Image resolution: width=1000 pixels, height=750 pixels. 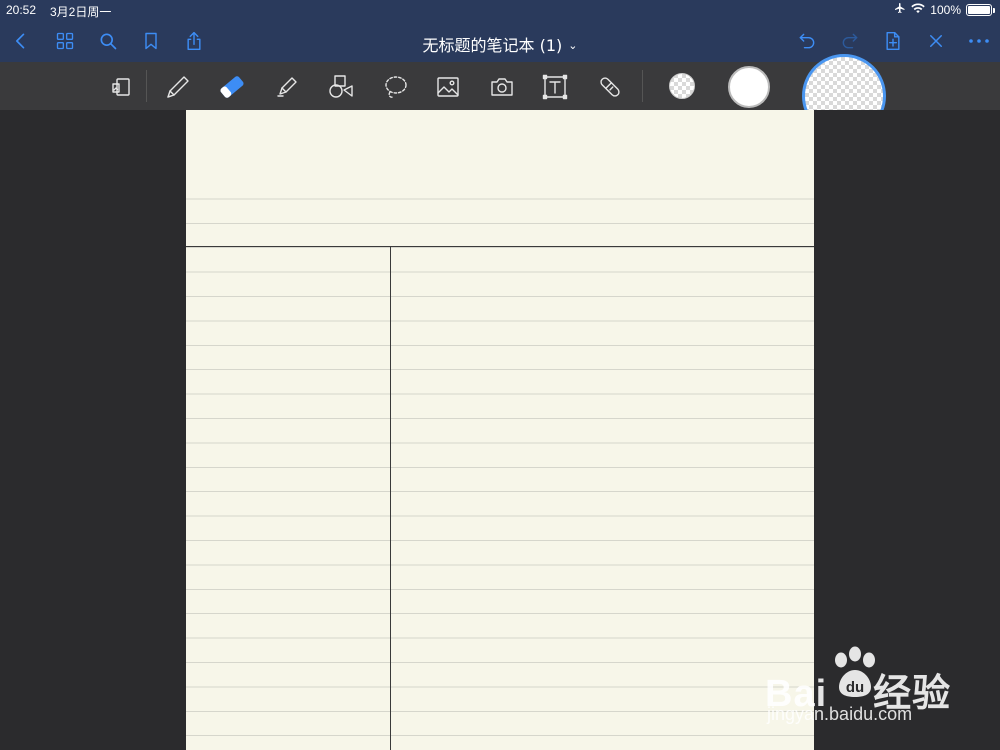 What do you see at coordinates (865, 687) in the screenshot?
I see `baidu-watermark: du Bai 经验 jingyan.baidu.com` at bounding box center [865, 687].